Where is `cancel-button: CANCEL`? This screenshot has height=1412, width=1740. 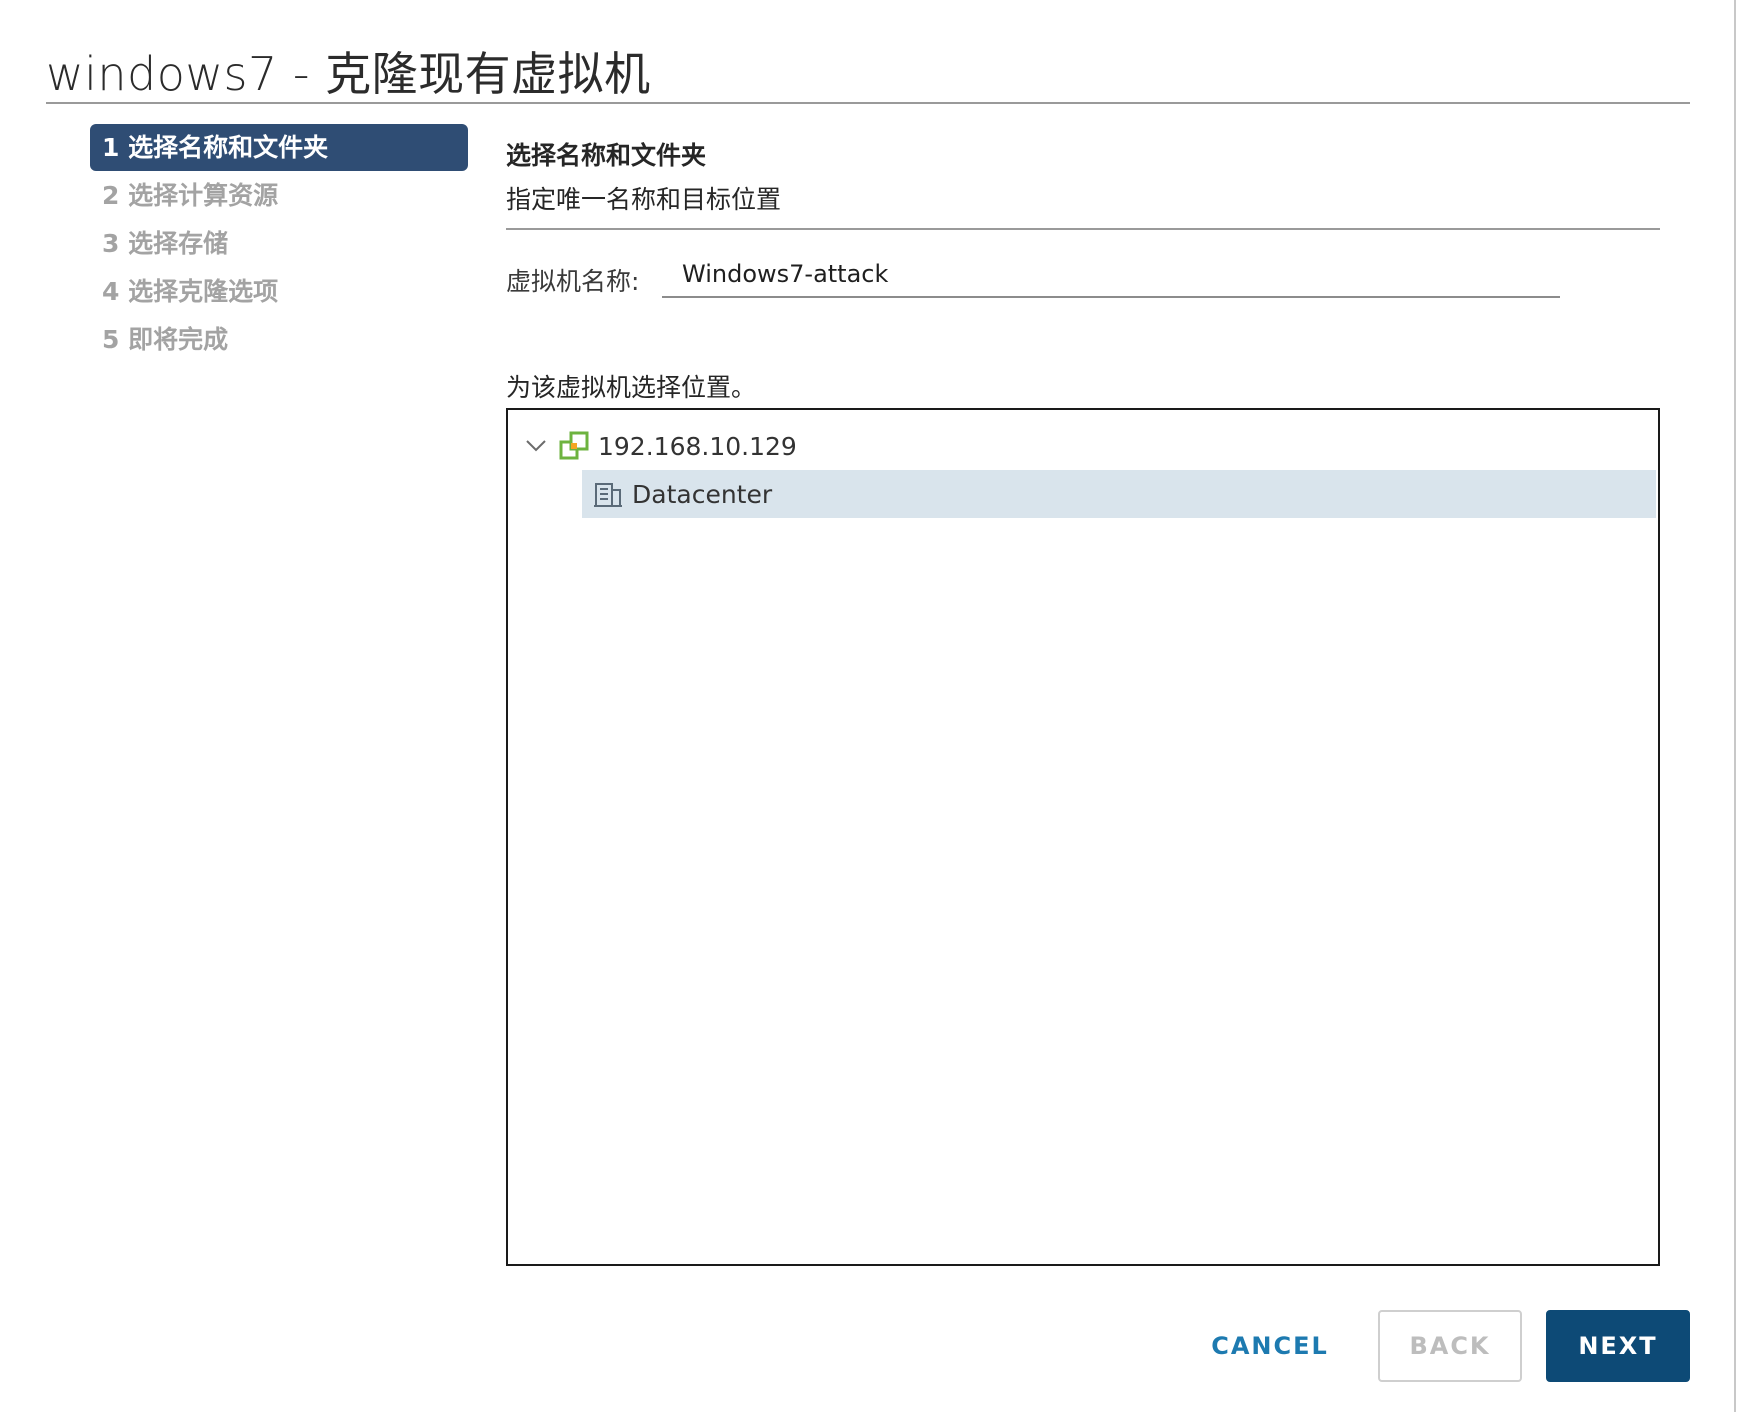 cancel-button: CANCEL is located at coordinates (1270, 1346).